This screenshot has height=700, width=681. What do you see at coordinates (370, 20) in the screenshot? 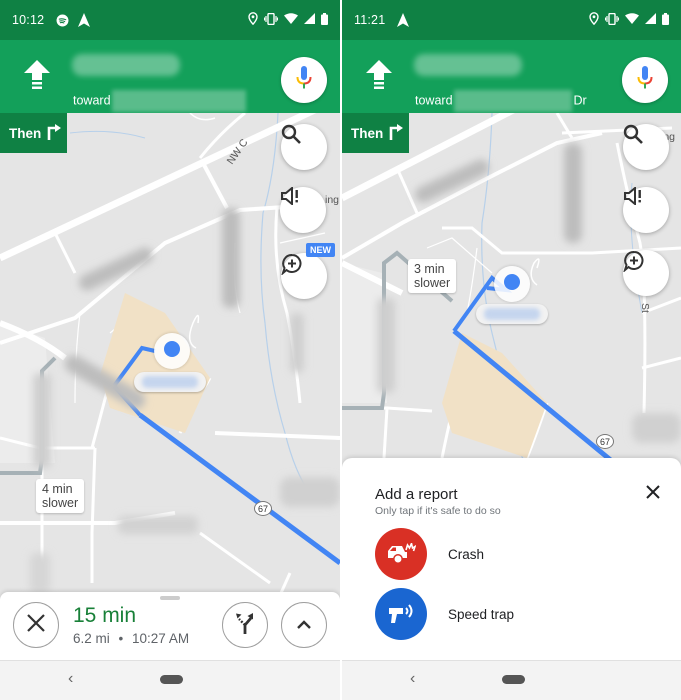
I see `status-time: 11:21` at bounding box center [370, 20].